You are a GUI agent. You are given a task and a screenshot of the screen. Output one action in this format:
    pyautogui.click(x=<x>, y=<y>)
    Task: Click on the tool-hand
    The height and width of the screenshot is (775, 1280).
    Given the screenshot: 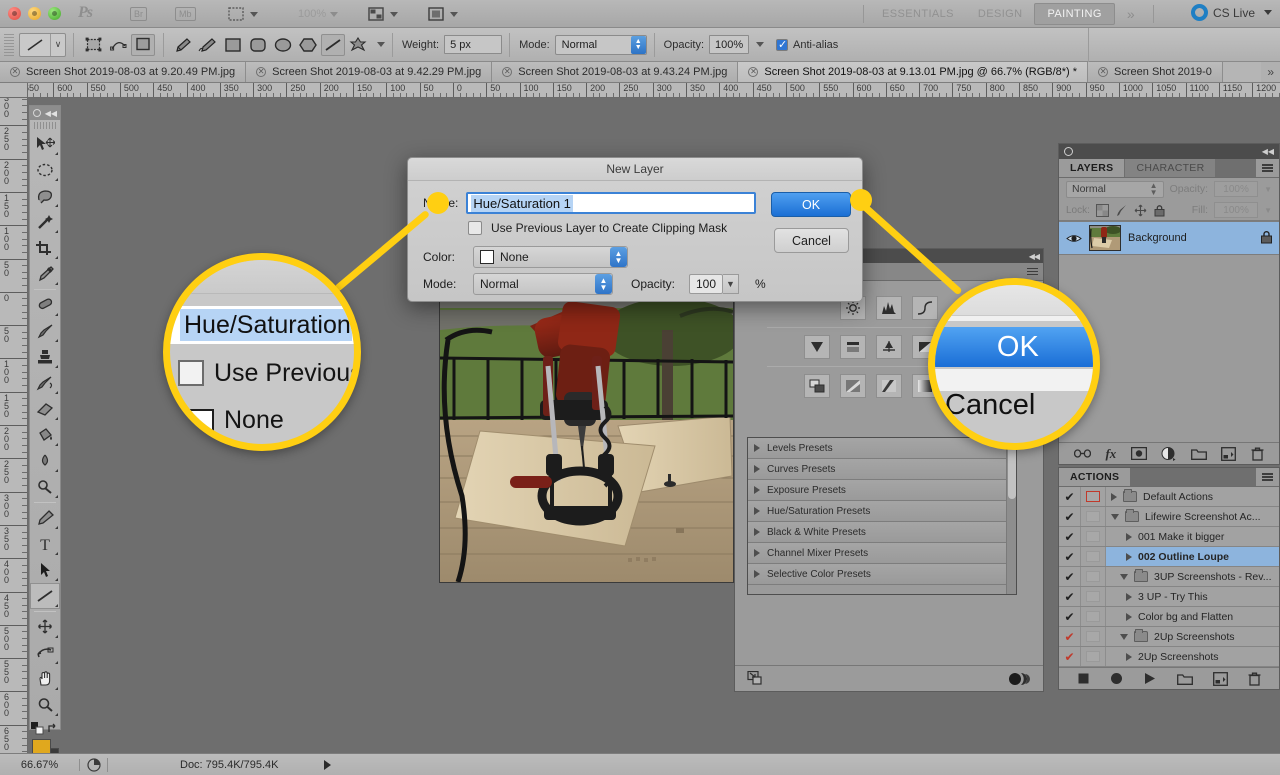 What is the action you would take?
    pyautogui.click(x=45, y=679)
    